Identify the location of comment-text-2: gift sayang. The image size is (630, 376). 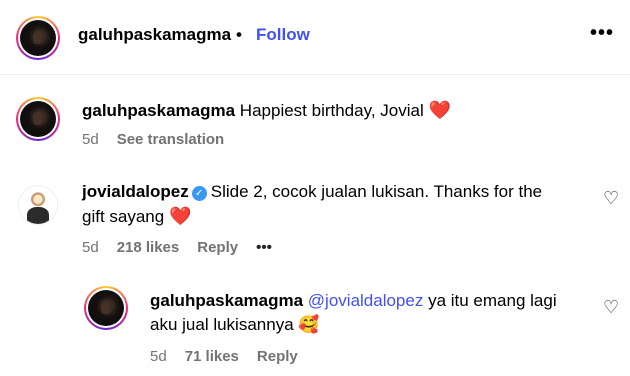
(123, 216).